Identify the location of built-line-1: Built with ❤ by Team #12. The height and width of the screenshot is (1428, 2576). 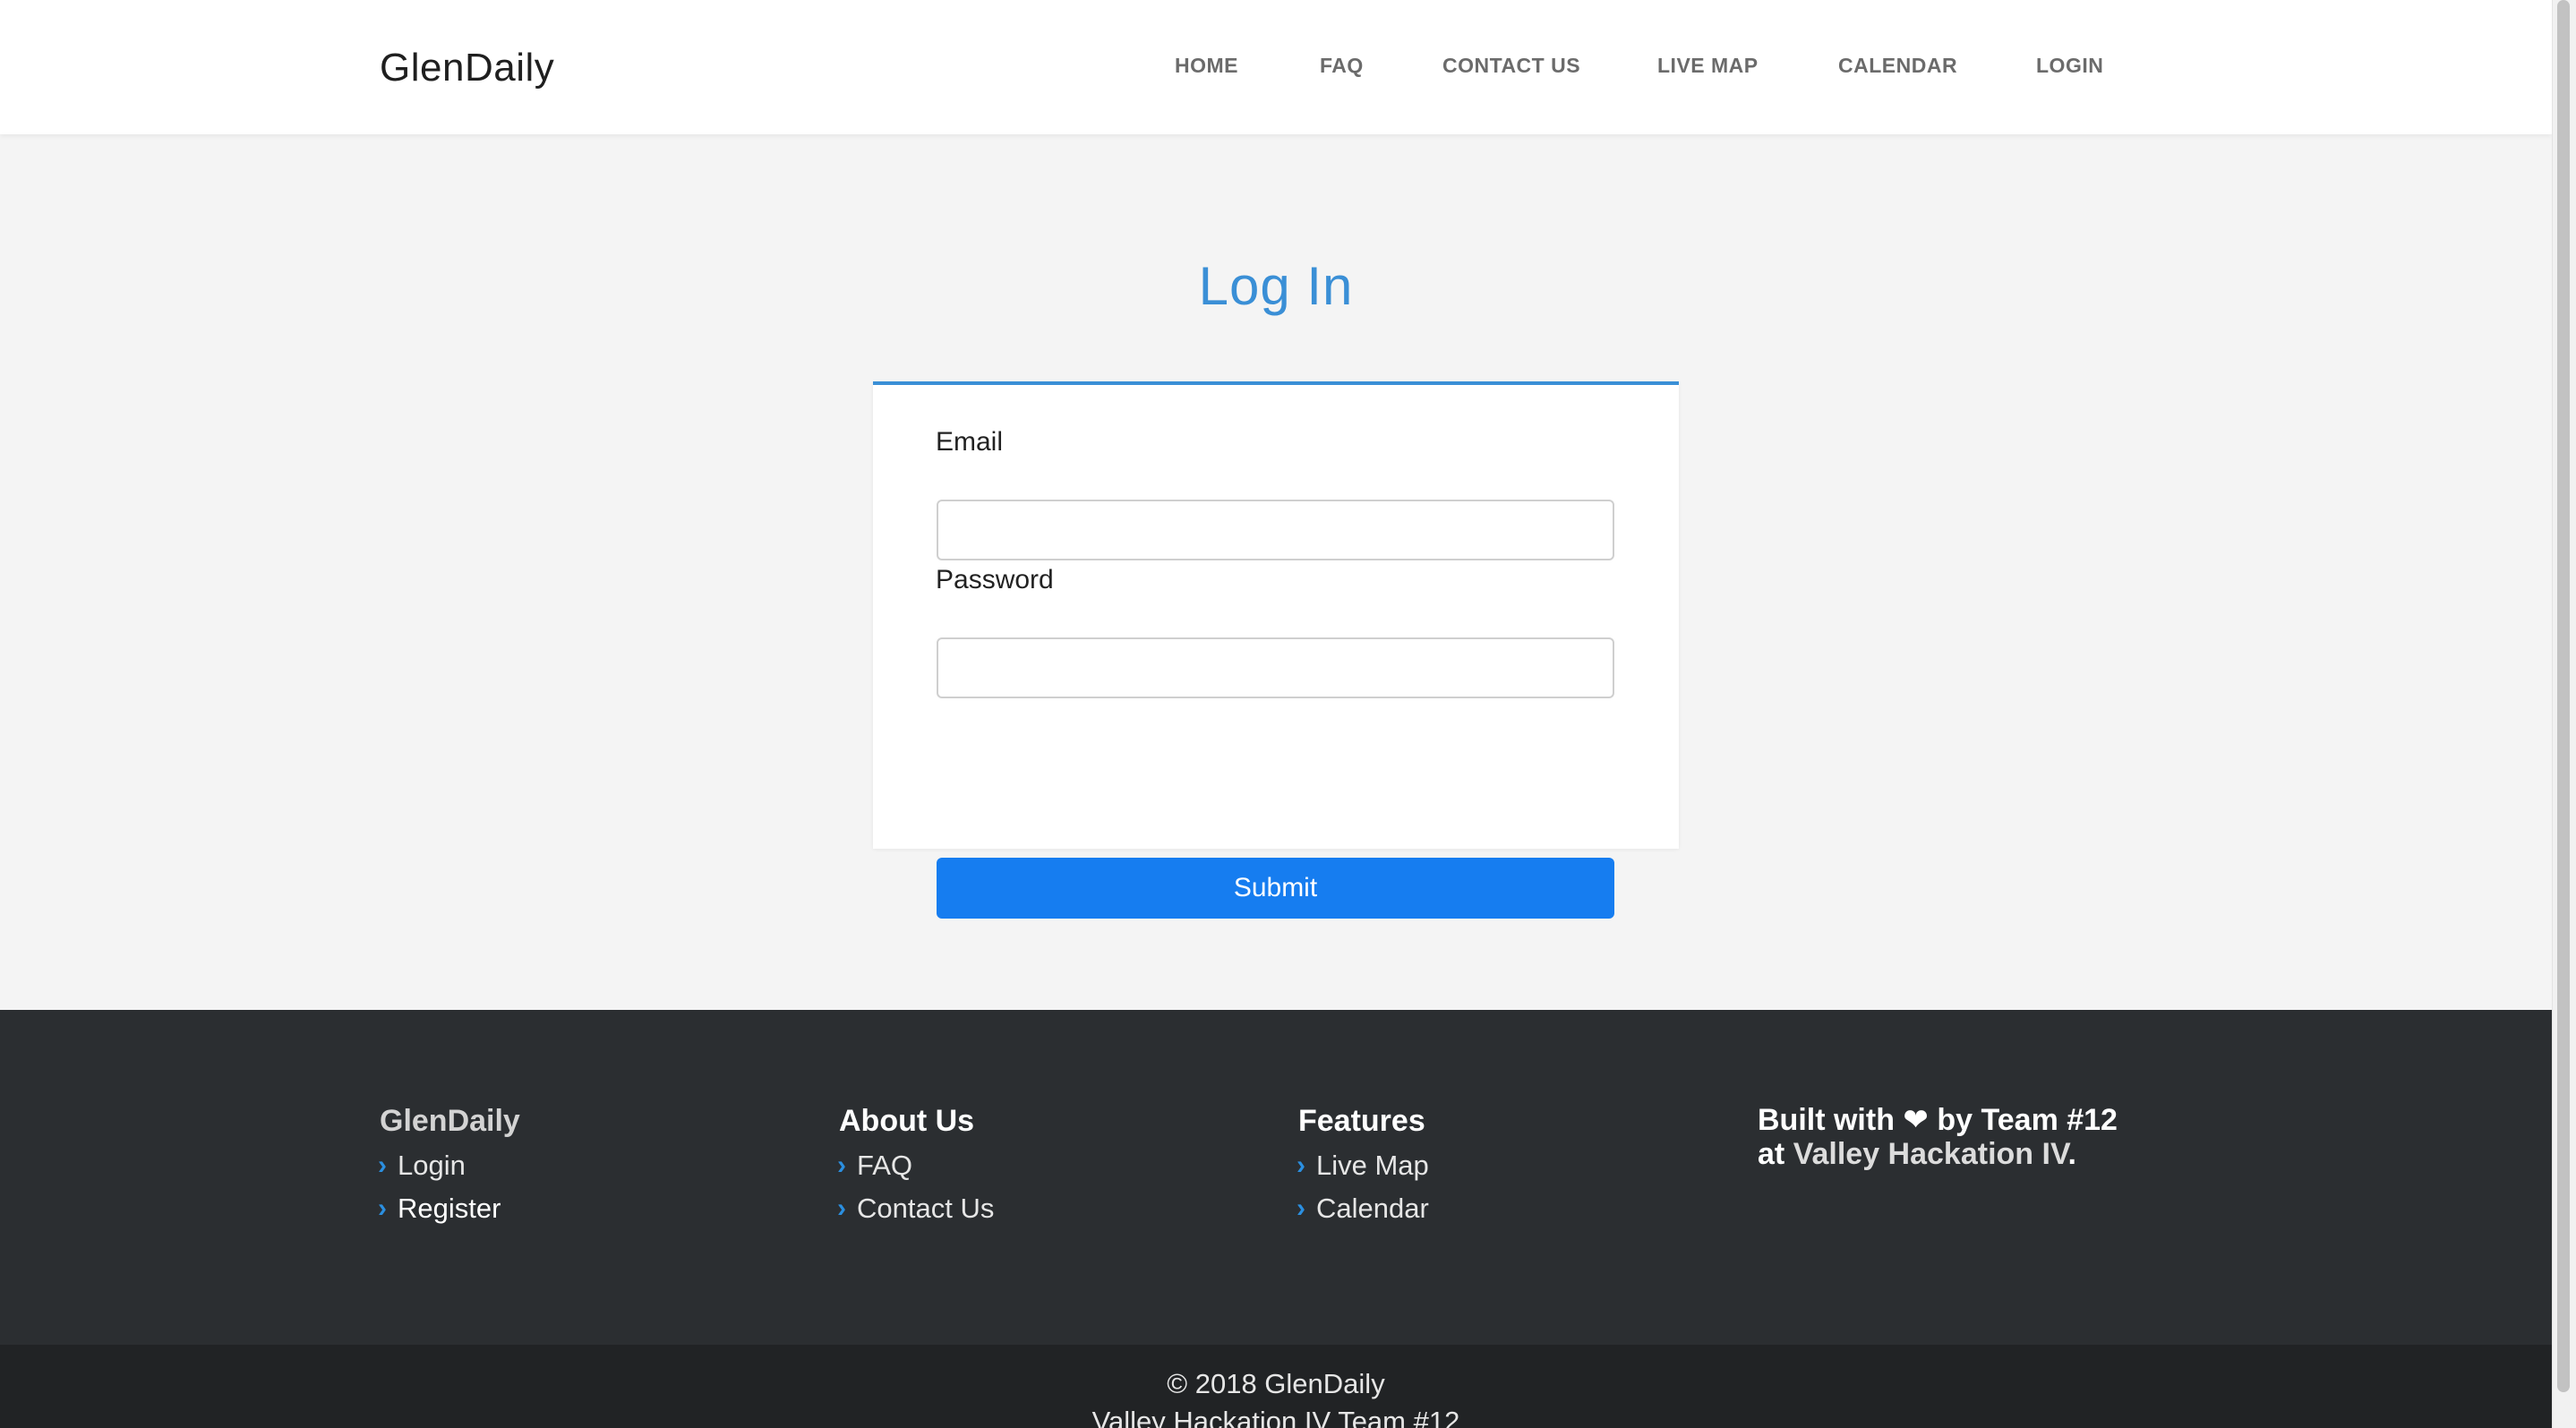
(1938, 1120).